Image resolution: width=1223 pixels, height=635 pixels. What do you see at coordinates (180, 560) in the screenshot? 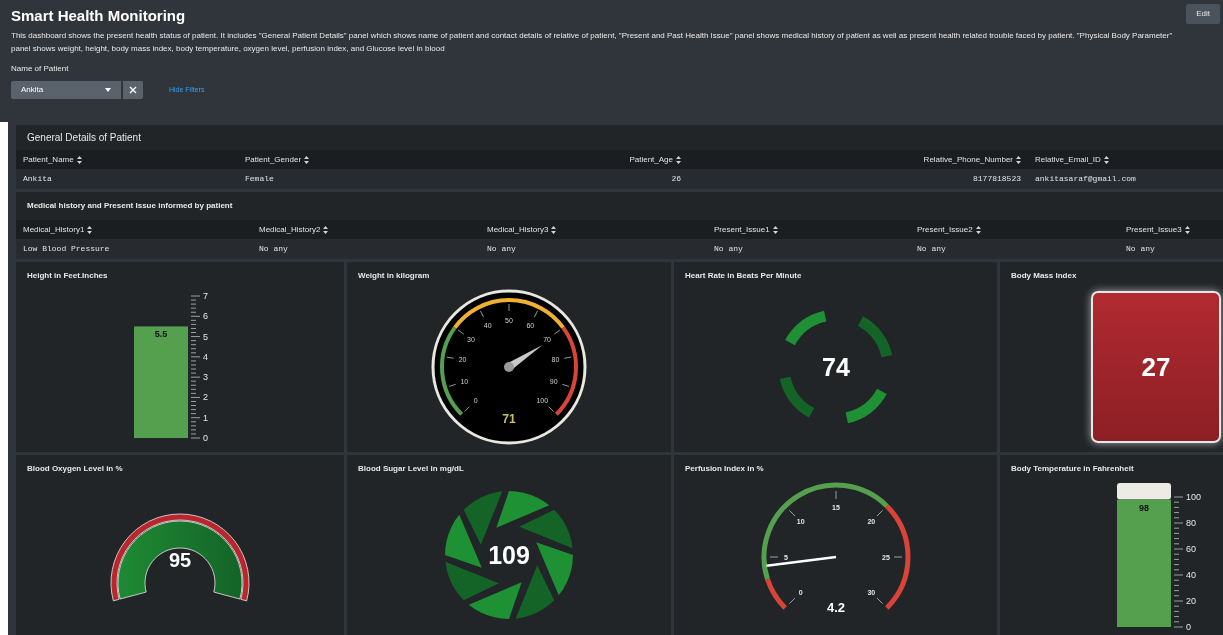
I see `gauge-value: 95` at bounding box center [180, 560].